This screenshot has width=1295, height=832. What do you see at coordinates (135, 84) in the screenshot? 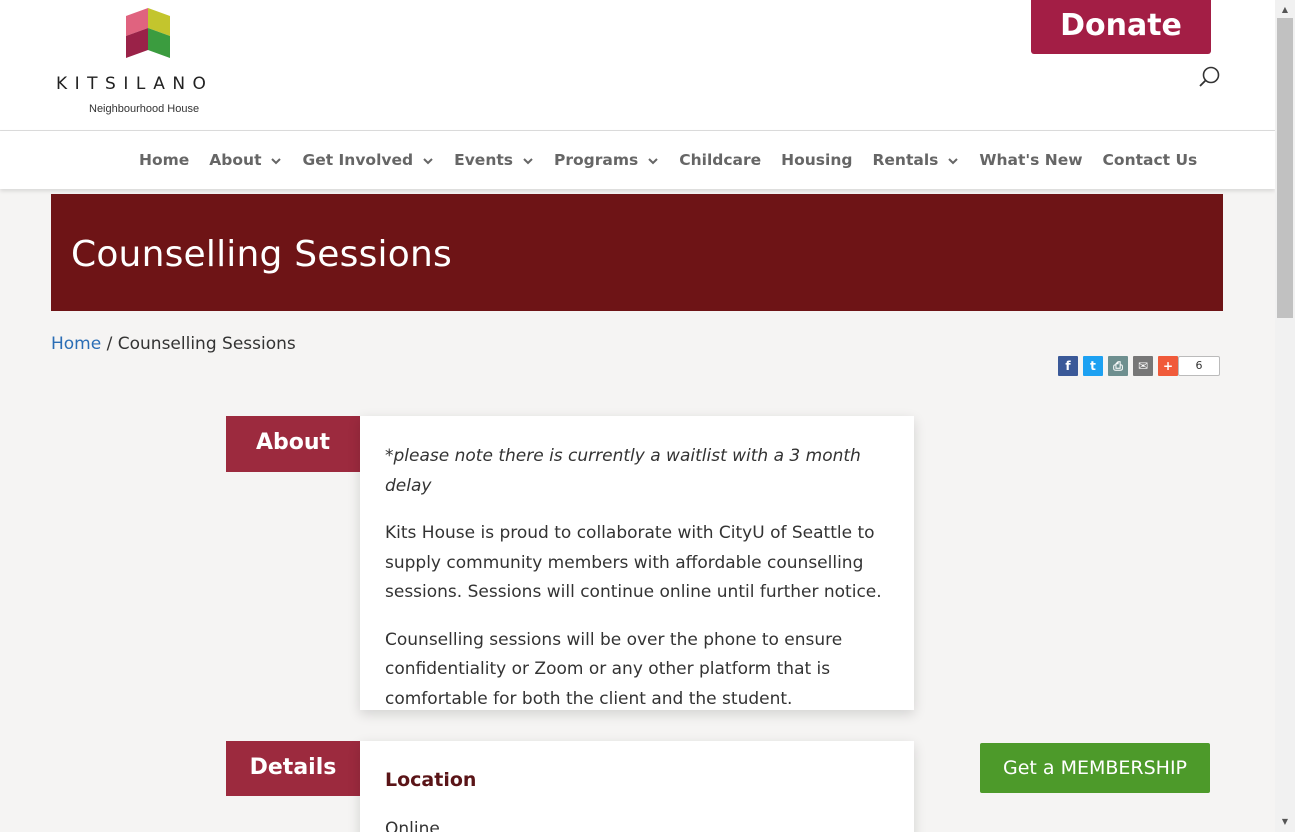
I see `logo-wordmark: KITSILANO` at bounding box center [135, 84].